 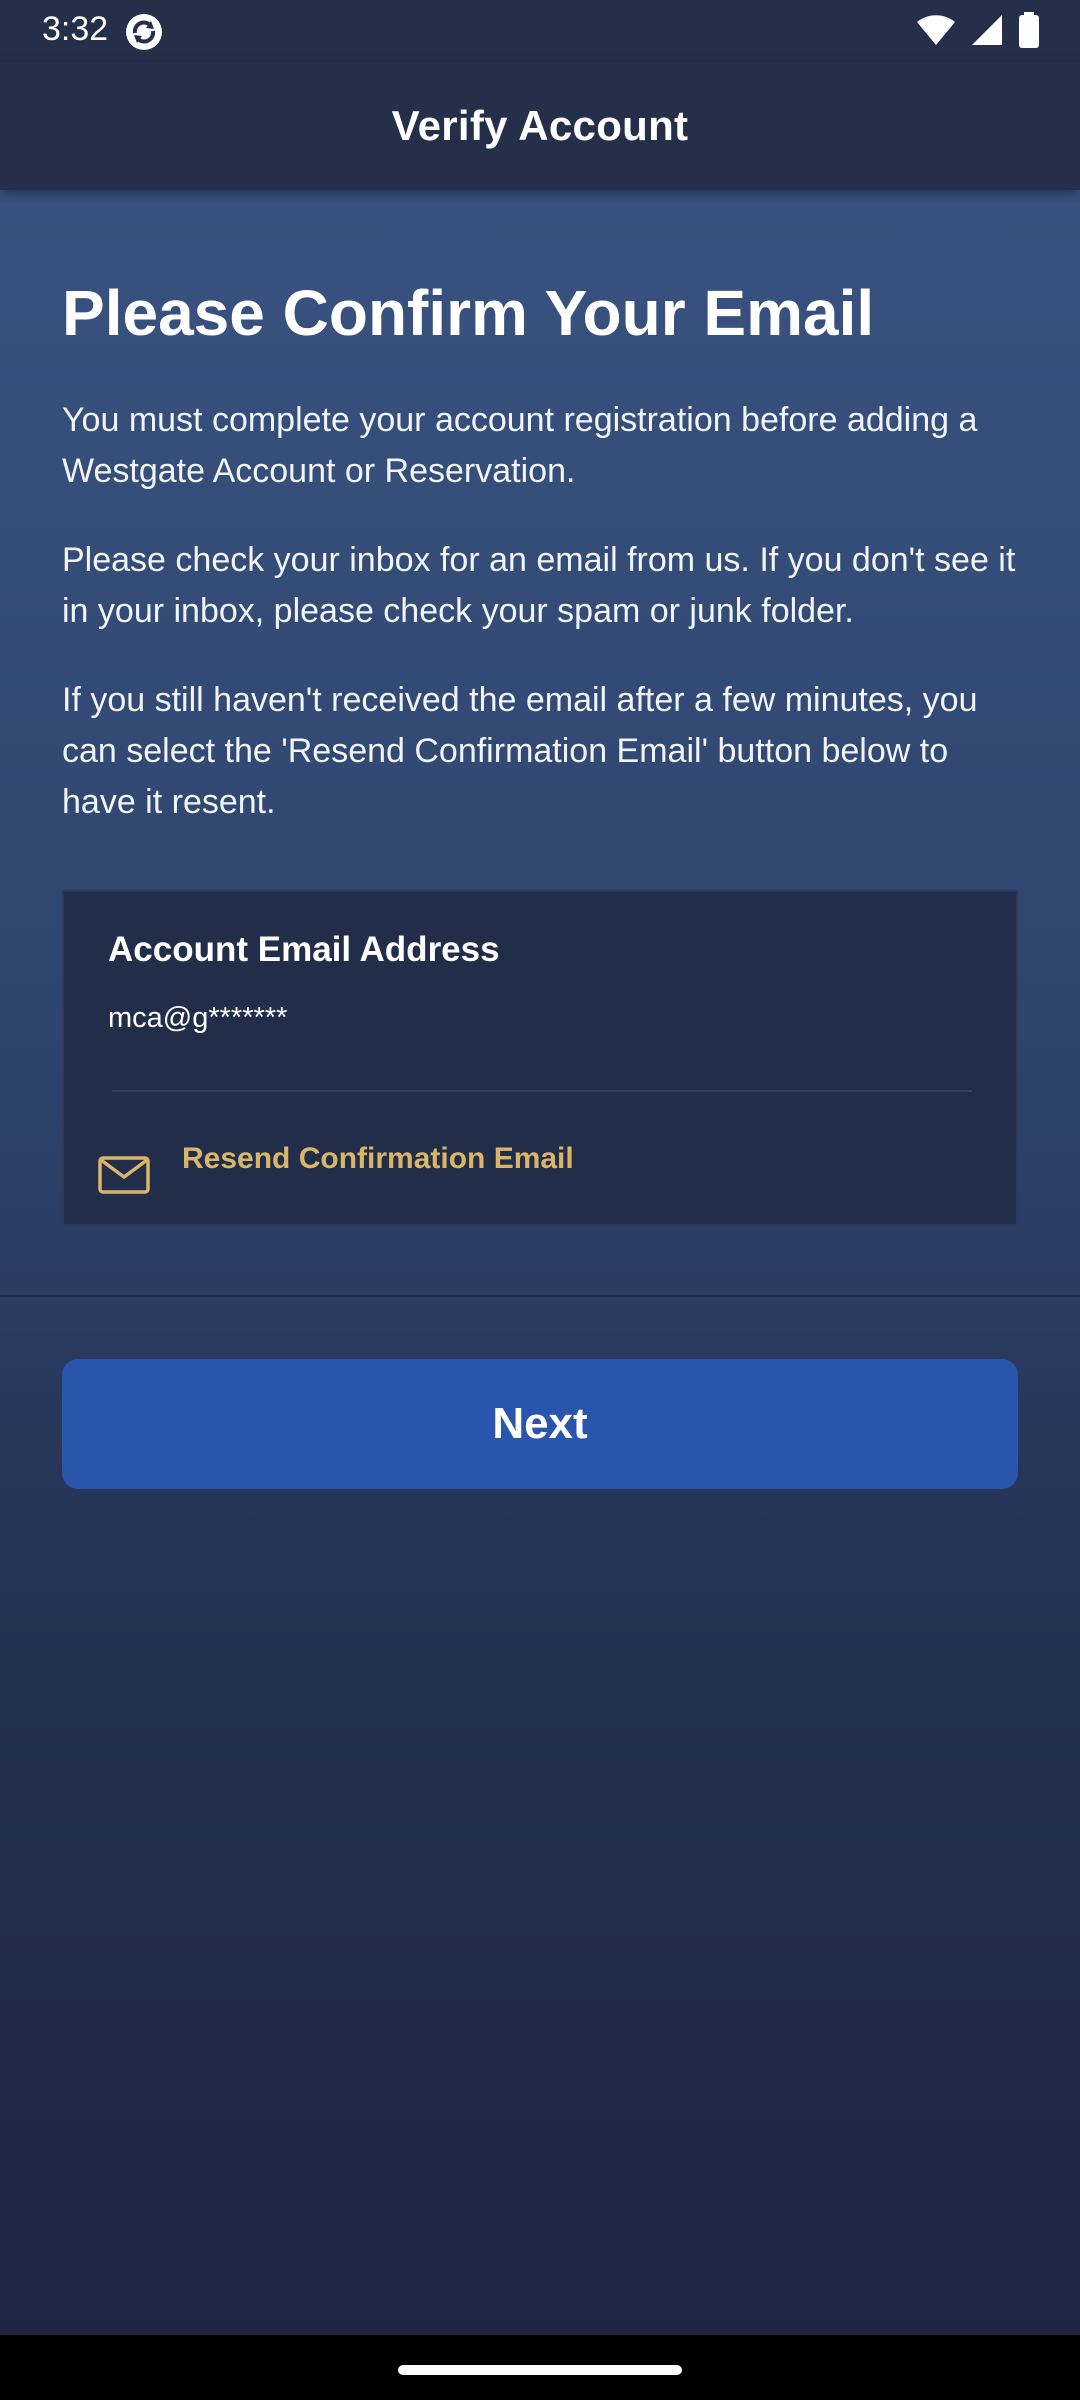 I want to click on sync-icon, so click(x=144, y=32).